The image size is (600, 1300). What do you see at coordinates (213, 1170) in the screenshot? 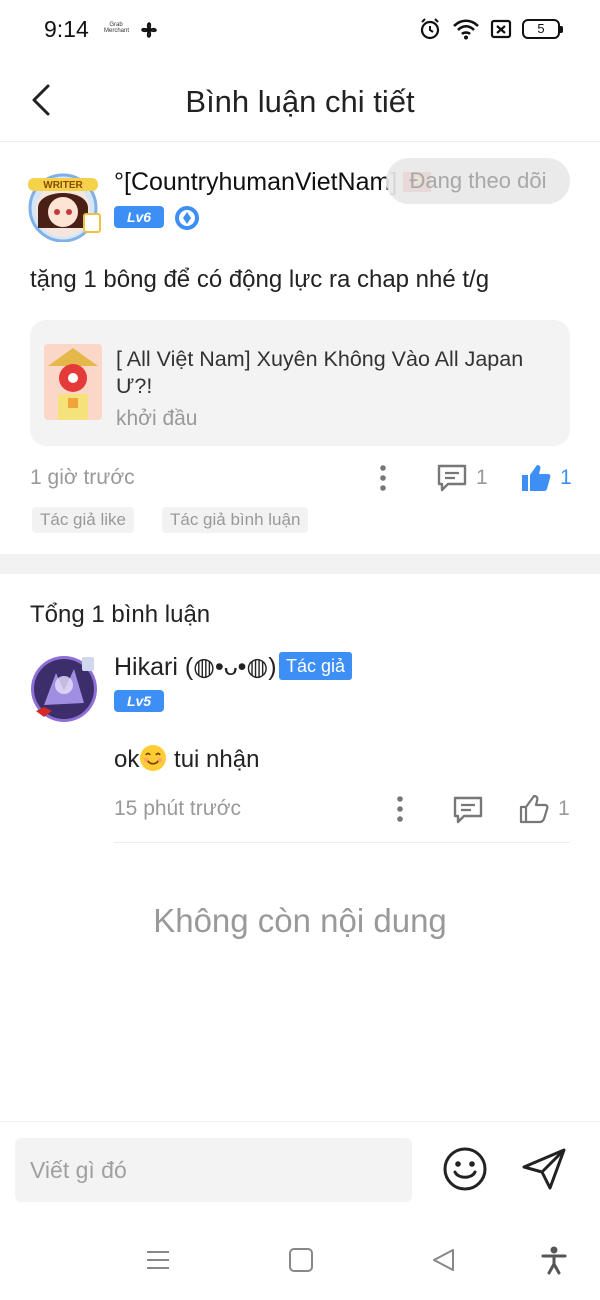
I see `comment-input` at bounding box center [213, 1170].